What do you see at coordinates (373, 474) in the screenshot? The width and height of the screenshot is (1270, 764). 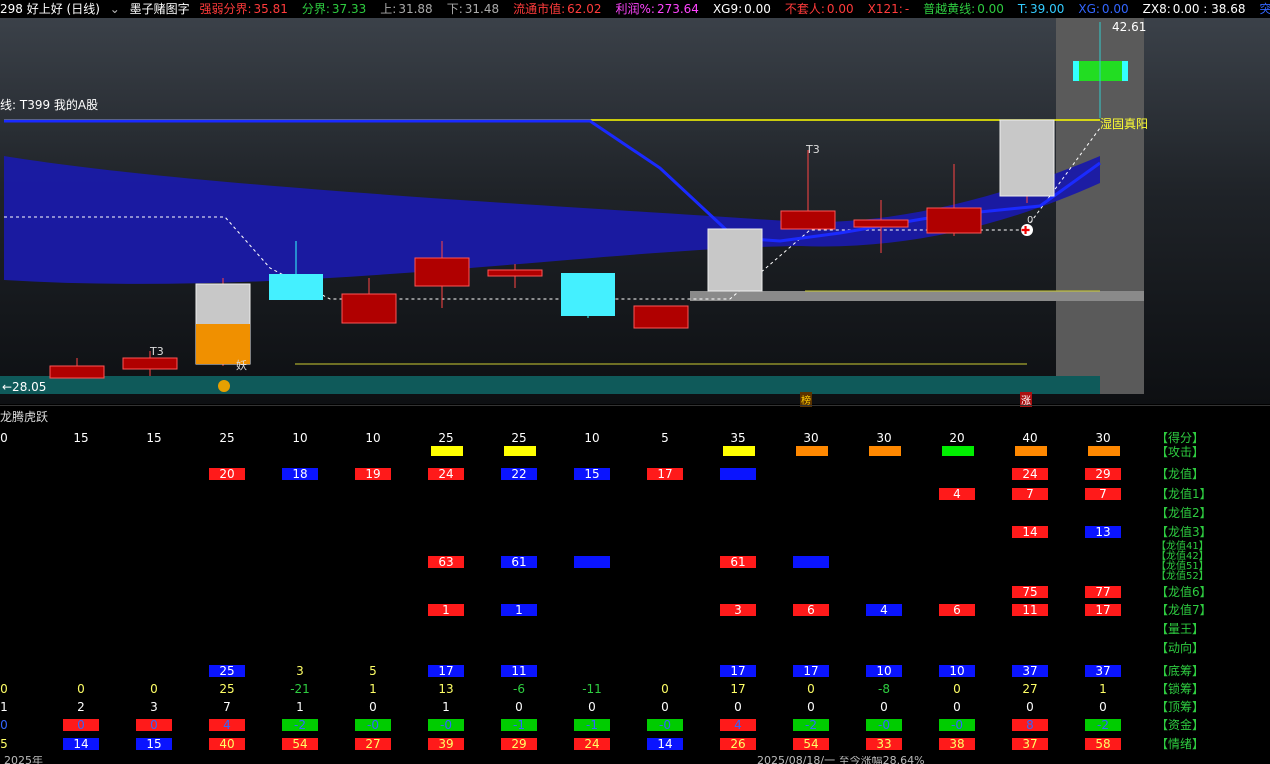 I see `value-cell: 19` at bounding box center [373, 474].